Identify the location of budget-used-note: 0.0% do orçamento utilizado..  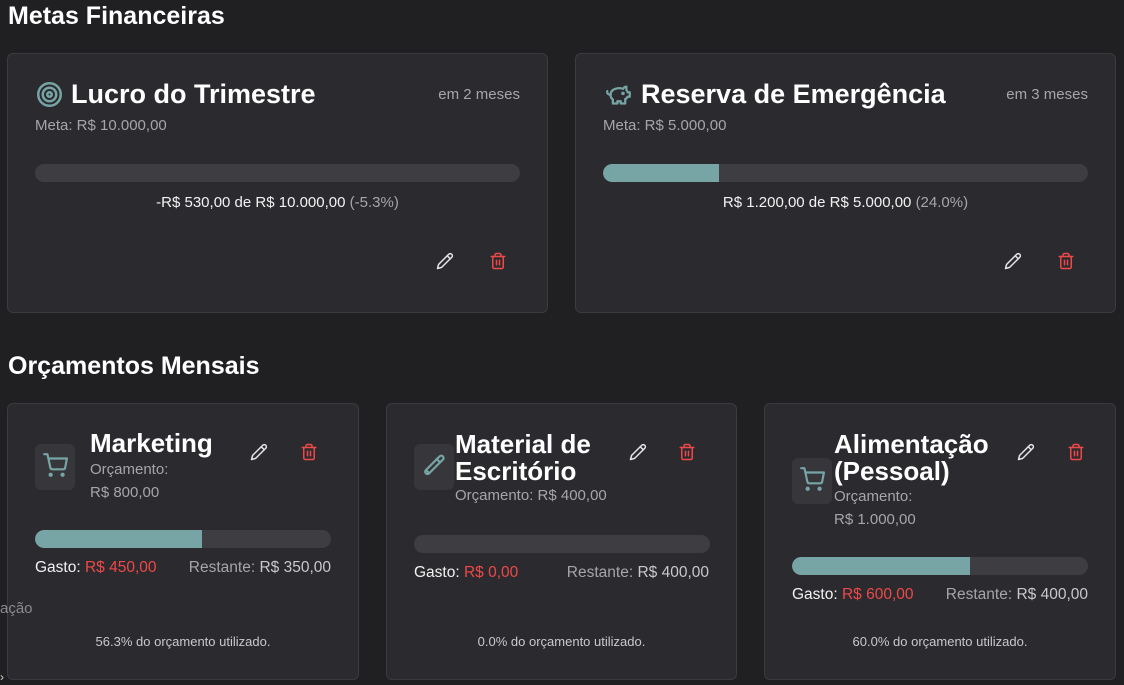
(561, 641).